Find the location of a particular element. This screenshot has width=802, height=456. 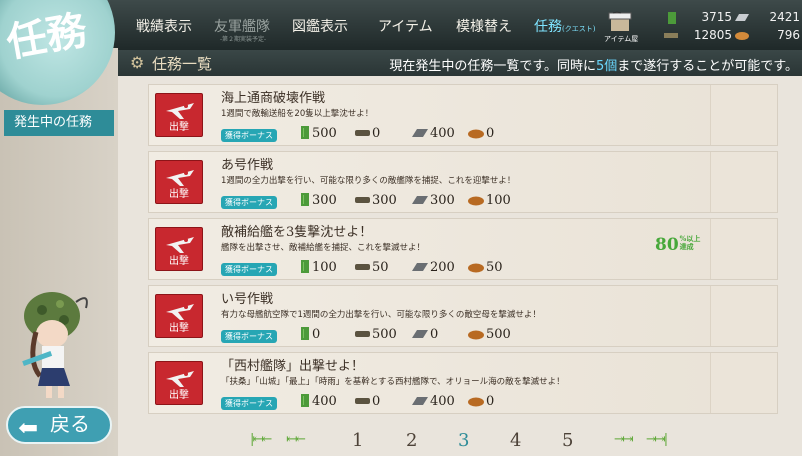

nav-items: アイテム is located at coordinates (405, 28).